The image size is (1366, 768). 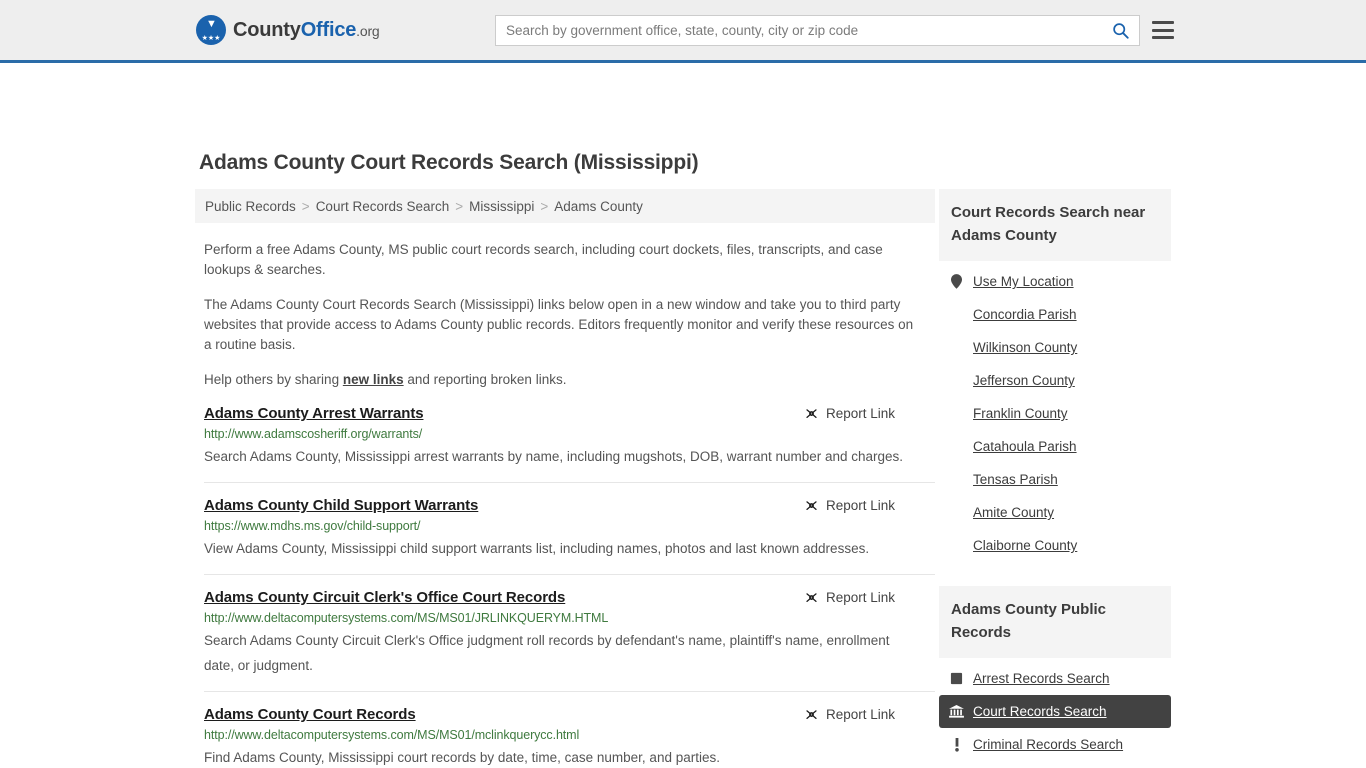 What do you see at coordinates (956, 281) in the screenshot?
I see `map-pin-icon` at bounding box center [956, 281].